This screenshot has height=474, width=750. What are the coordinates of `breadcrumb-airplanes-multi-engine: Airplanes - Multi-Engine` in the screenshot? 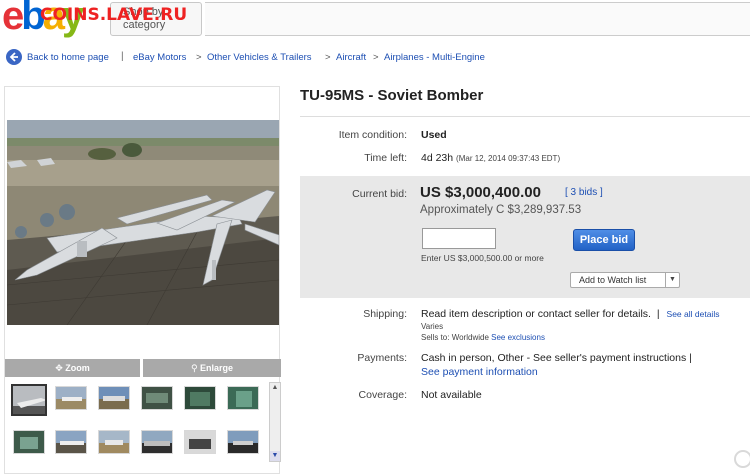 It's located at (434, 57).